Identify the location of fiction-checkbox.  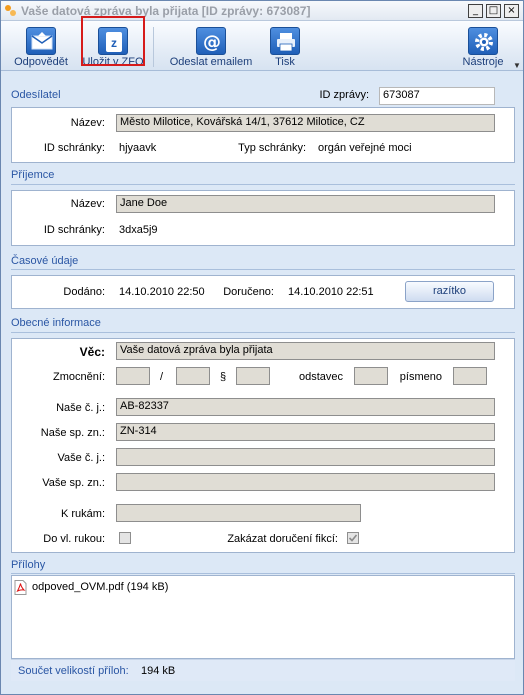
(353, 538).